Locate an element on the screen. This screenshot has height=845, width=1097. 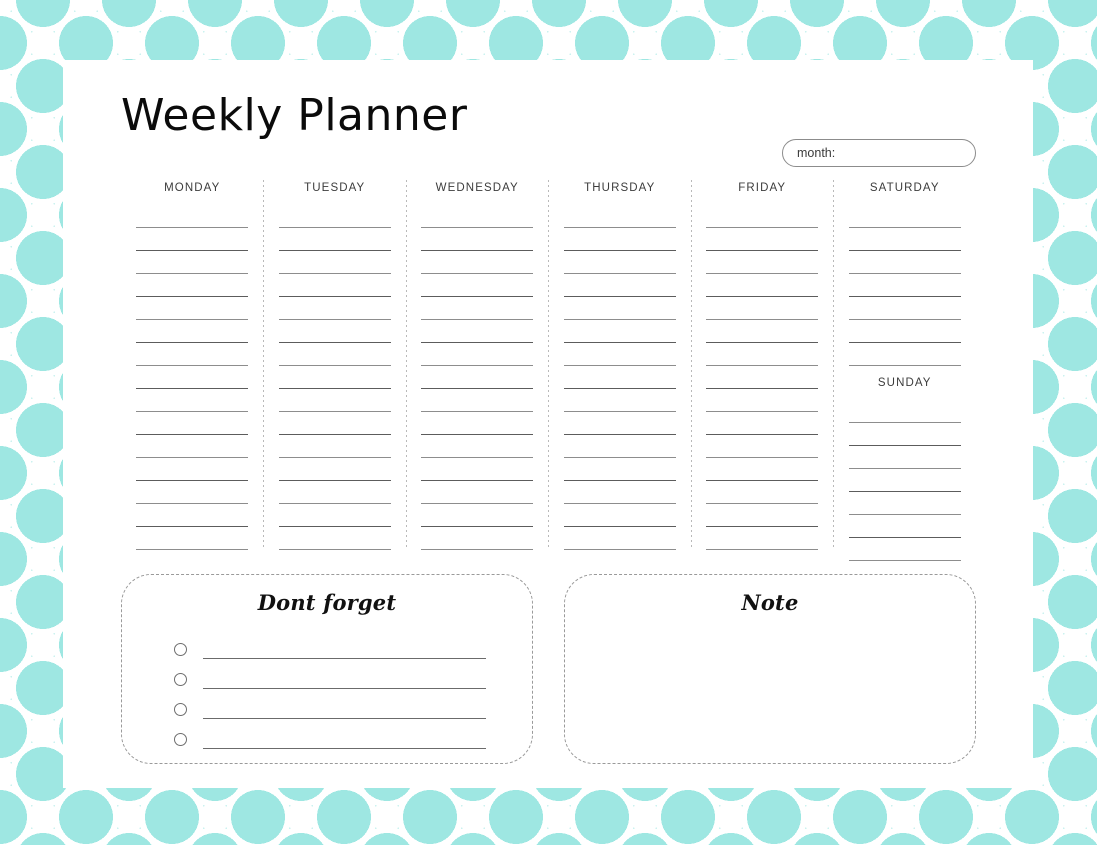
note-input-area is located at coordinates (770, 675).